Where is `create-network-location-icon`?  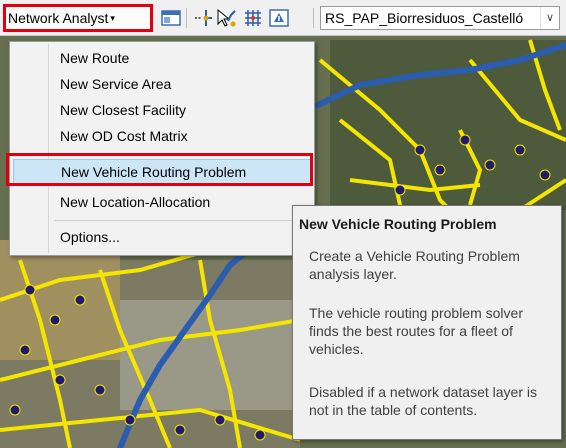 create-network-location-icon is located at coordinates (203, 18).